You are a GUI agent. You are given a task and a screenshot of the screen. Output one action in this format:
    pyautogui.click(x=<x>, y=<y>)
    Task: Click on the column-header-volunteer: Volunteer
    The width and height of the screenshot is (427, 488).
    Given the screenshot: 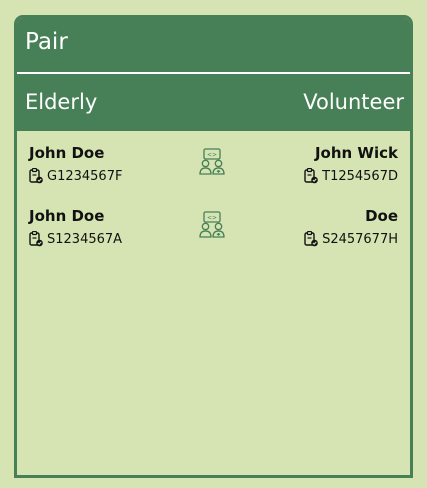 What is the action you would take?
    pyautogui.click(x=353, y=102)
    